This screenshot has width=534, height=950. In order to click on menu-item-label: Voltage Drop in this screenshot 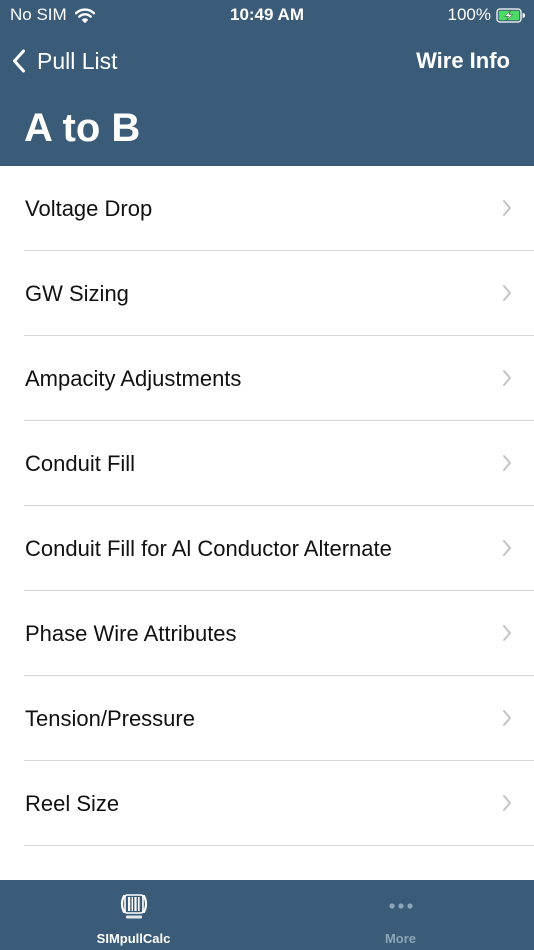, I will do `click(89, 208)`.